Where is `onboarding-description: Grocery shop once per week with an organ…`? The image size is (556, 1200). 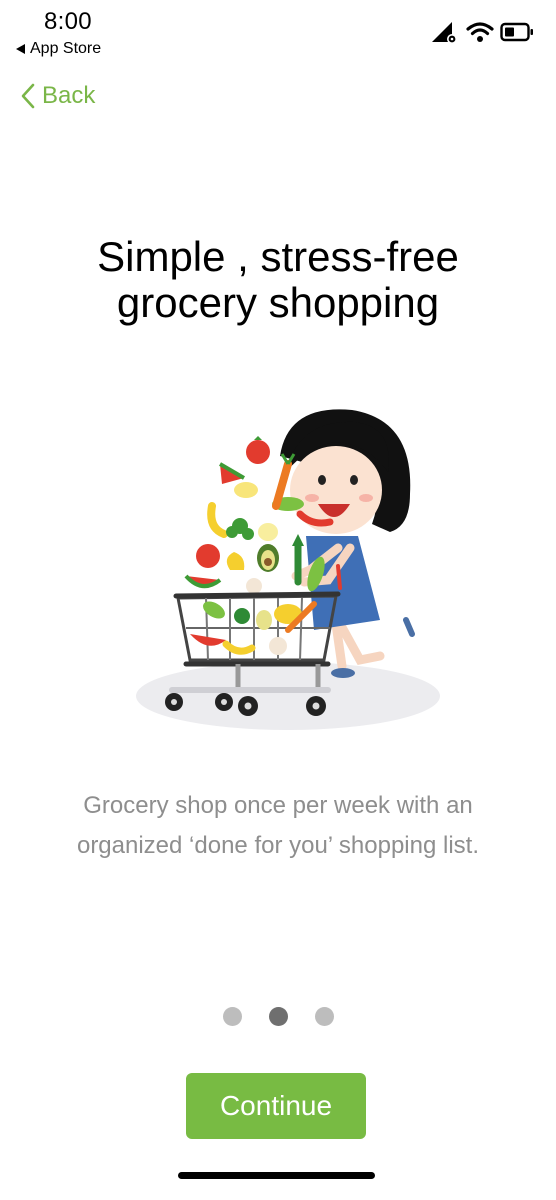 onboarding-description: Grocery shop once per week with an organ… is located at coordinates (278, 826).